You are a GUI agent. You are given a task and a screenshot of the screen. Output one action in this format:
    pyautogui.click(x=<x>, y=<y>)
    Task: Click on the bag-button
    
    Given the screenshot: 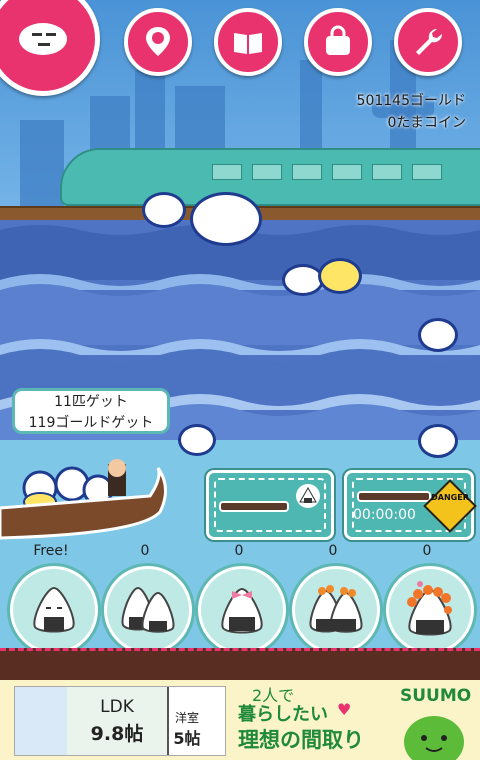 What is the action you would take?
    pyautogui.click(x=338, y=42)
    